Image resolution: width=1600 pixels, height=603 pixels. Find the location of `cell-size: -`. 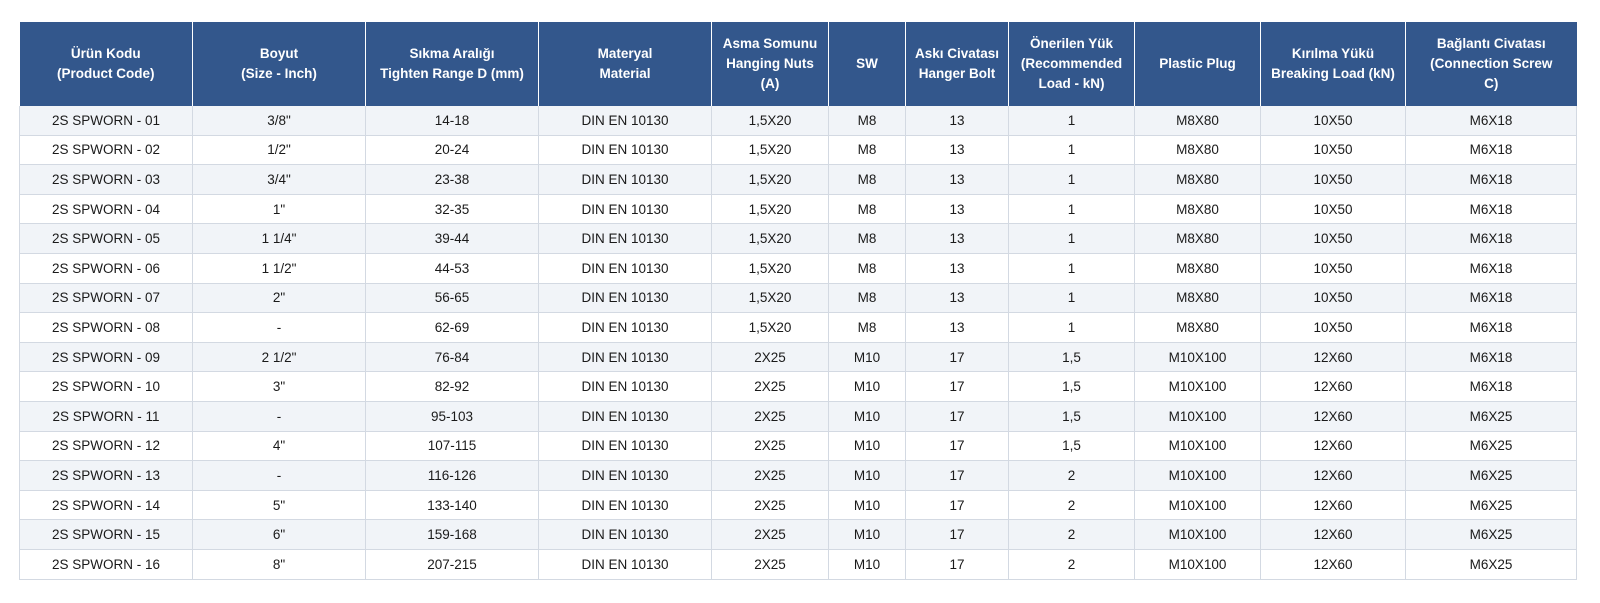

cell-size: - is located at coordinates (279, 475).